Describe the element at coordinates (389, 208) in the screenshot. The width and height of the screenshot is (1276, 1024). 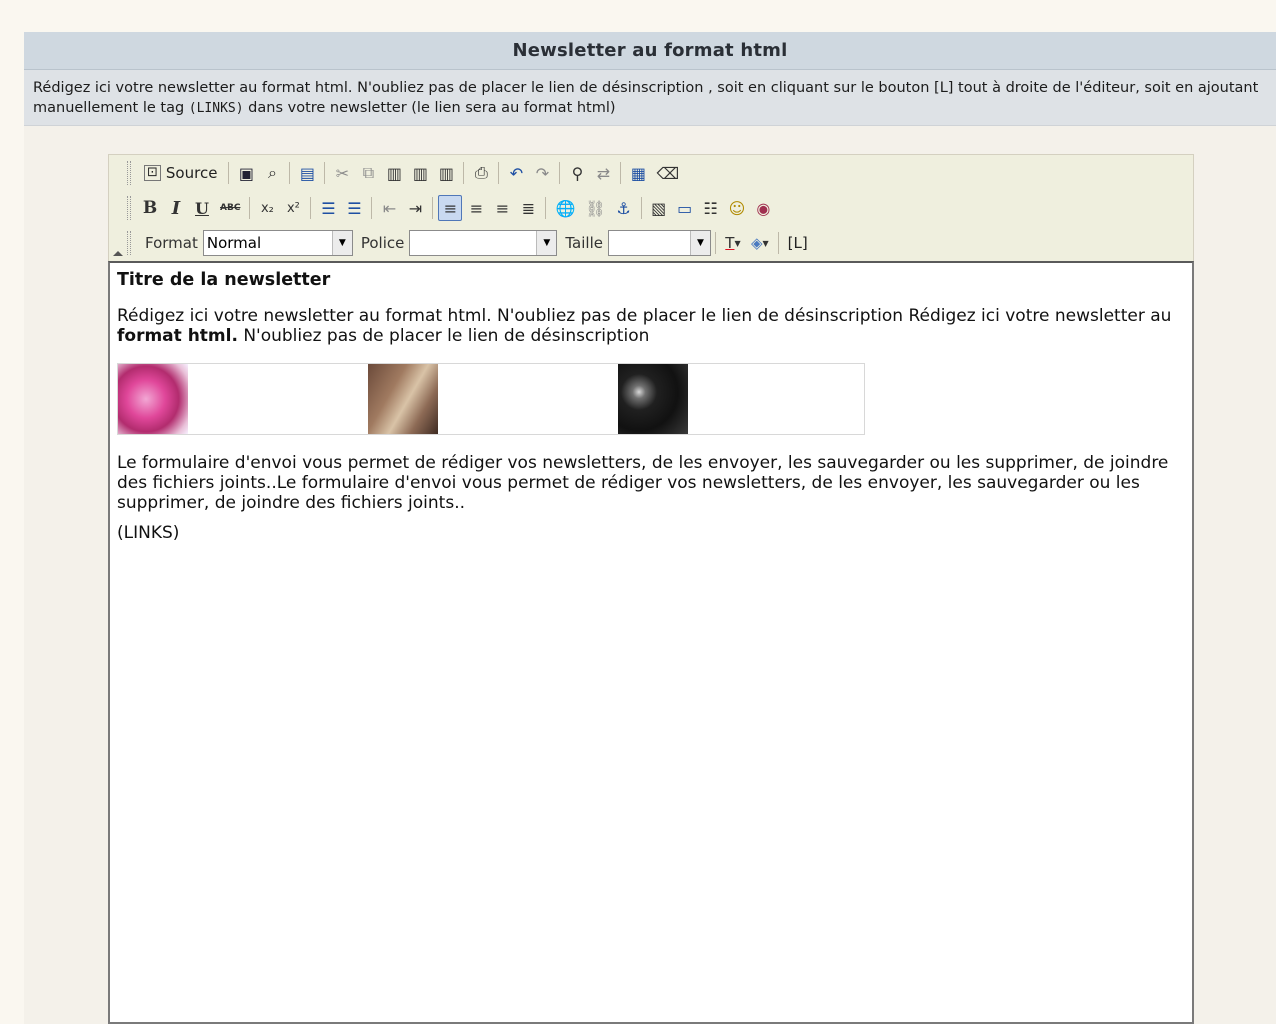
I see `outdent-icon: ⇤` at that location.